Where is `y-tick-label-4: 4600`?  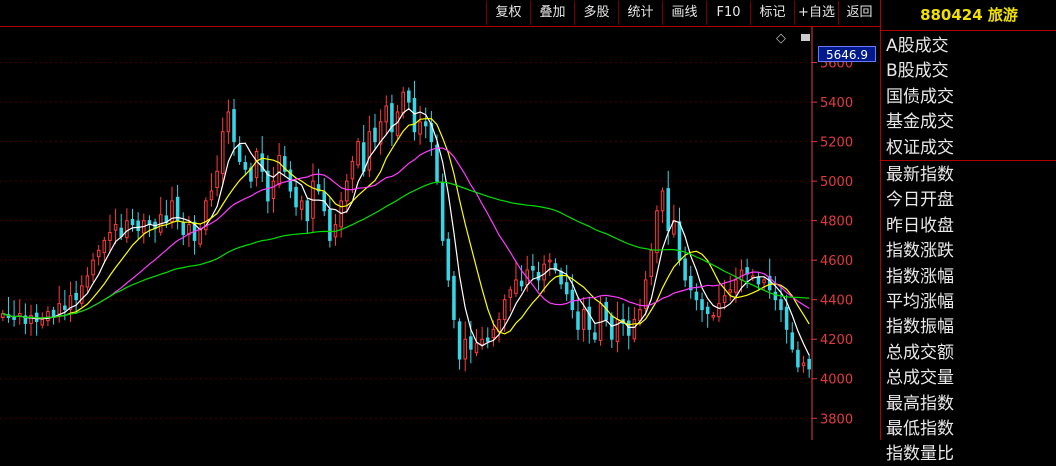 y-tick-label-4: 4600 is located at coordinates (836, 261).